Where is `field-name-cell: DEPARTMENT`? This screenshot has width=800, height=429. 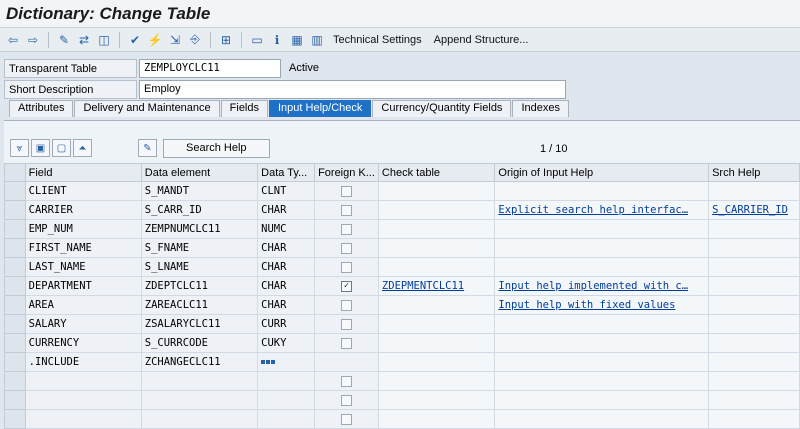
field-name-cell: DEPARTMENT is located at coordinates (83, 286).